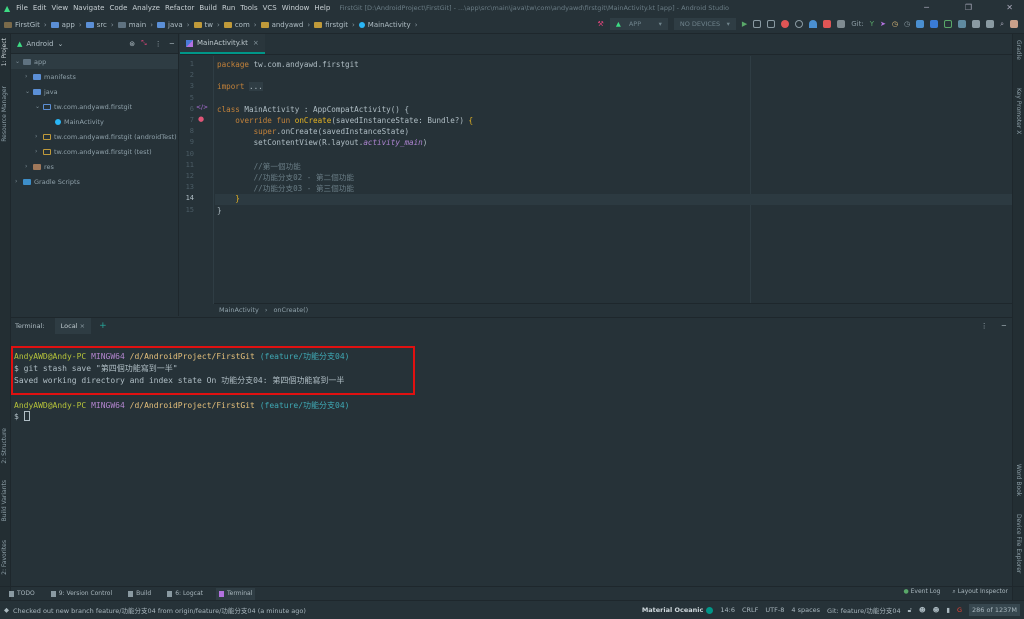 Image resolution: width=1024 pixels, height=619 pixels. I want to click on breadcrumb-item: src ›, so click(99, 25).